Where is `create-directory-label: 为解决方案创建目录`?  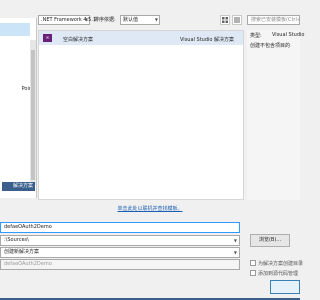
create-directory-label: 为解决方案创建目录 is located at coordinates (281, 264).